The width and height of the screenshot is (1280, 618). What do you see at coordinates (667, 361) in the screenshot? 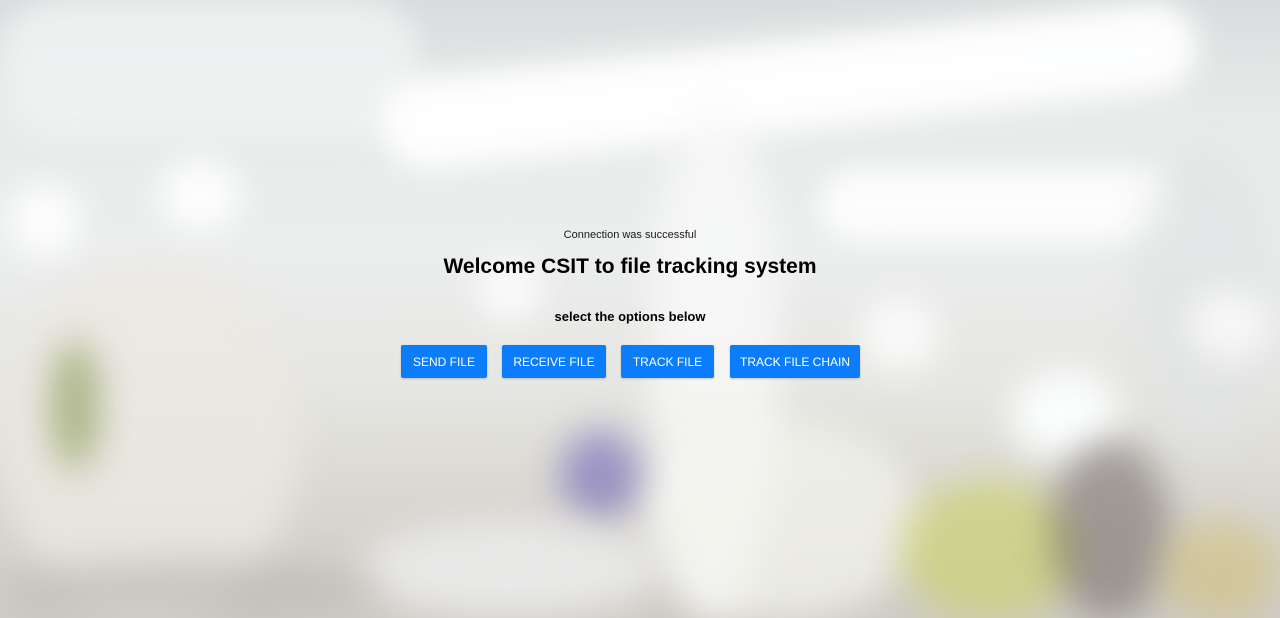
I see `track-file-button: TRACK FILE` at bounding box center [667, 361].